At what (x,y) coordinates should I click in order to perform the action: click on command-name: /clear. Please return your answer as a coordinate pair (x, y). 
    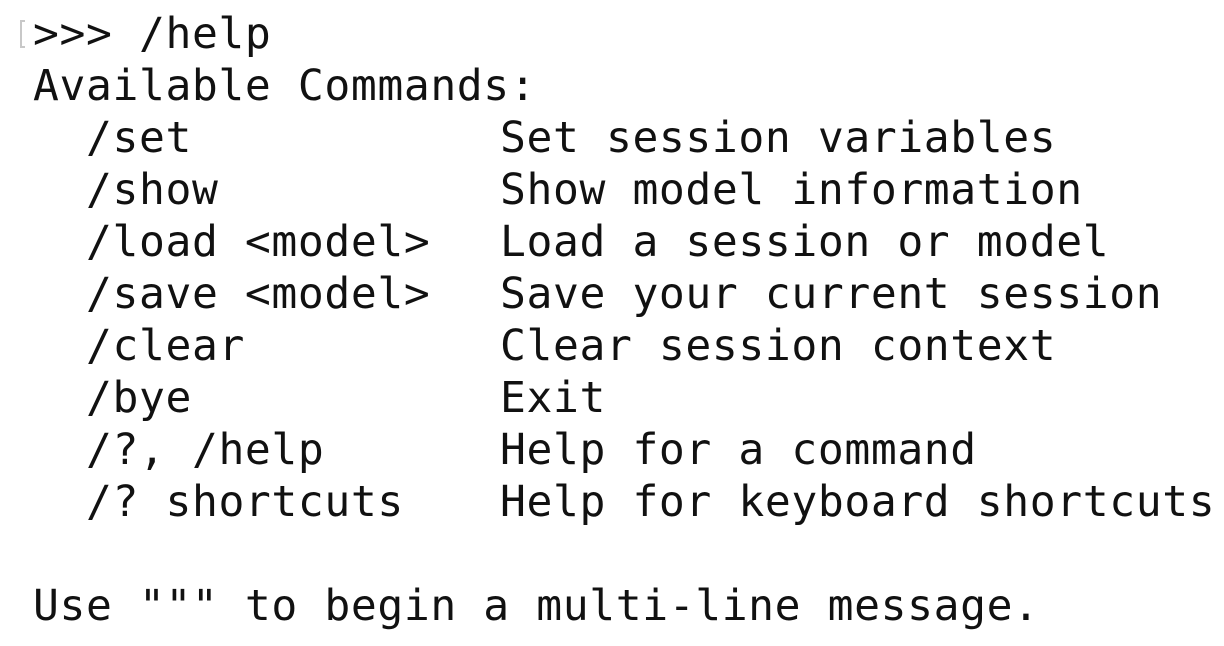
    Looking at the image, I should click on (165, 346).